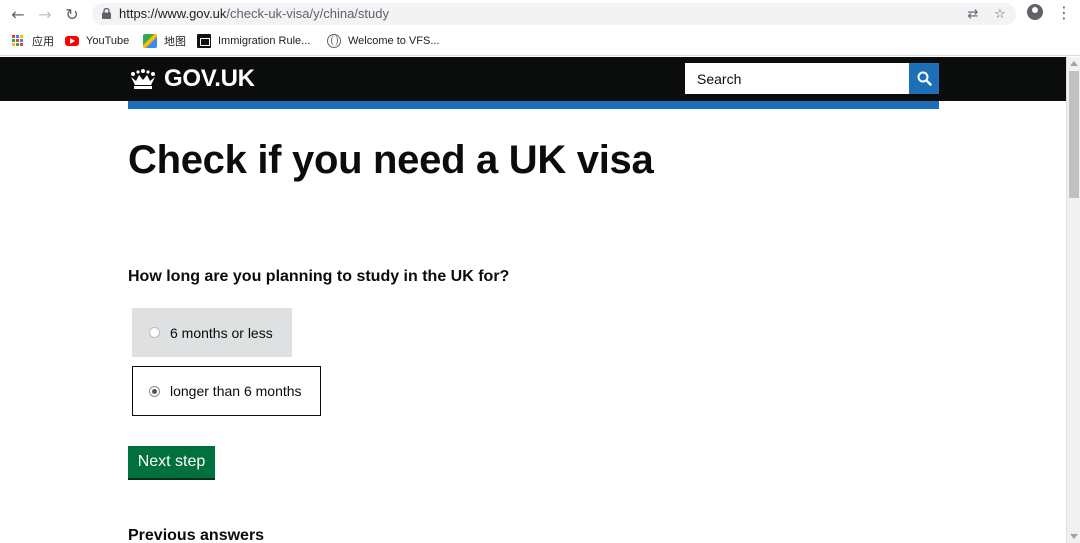 The image size is (1080, 543). Describe the element at coordinates (307, 13) in the screenshot. I see `url-path: /check-uk-visa/y/china/study` at that location.